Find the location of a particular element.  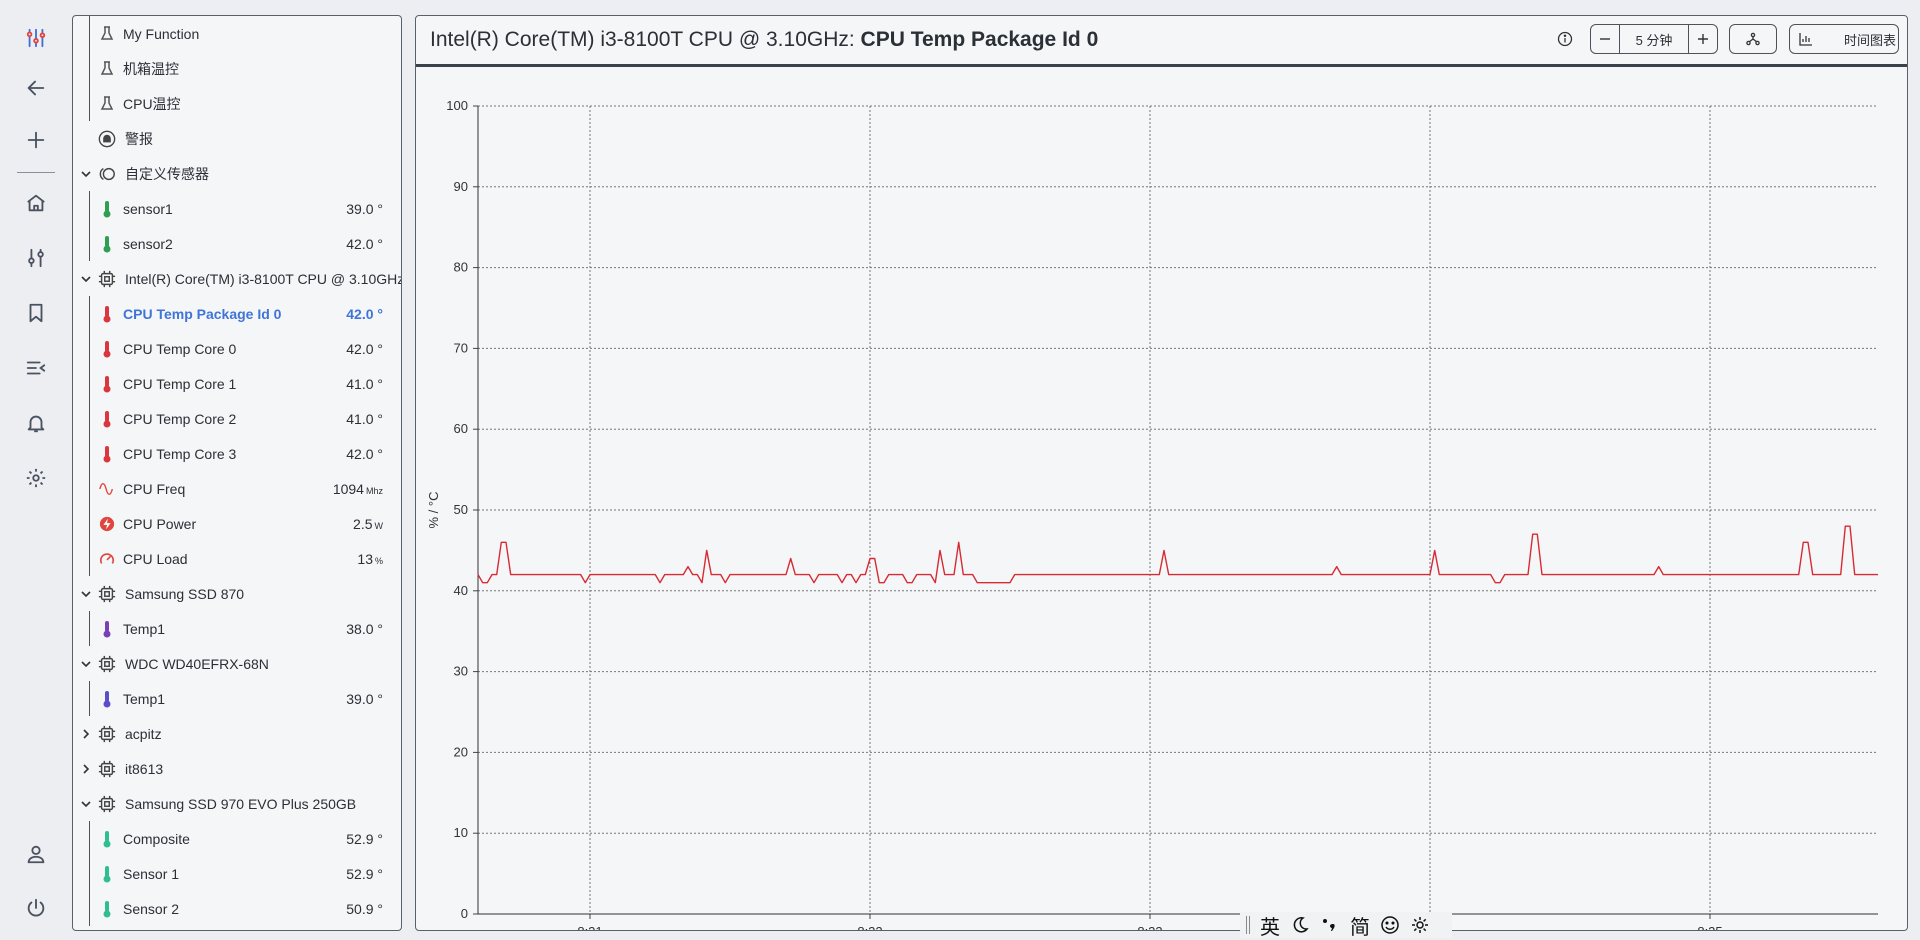

range-decrease-button is located at coordinates (1605, 39).